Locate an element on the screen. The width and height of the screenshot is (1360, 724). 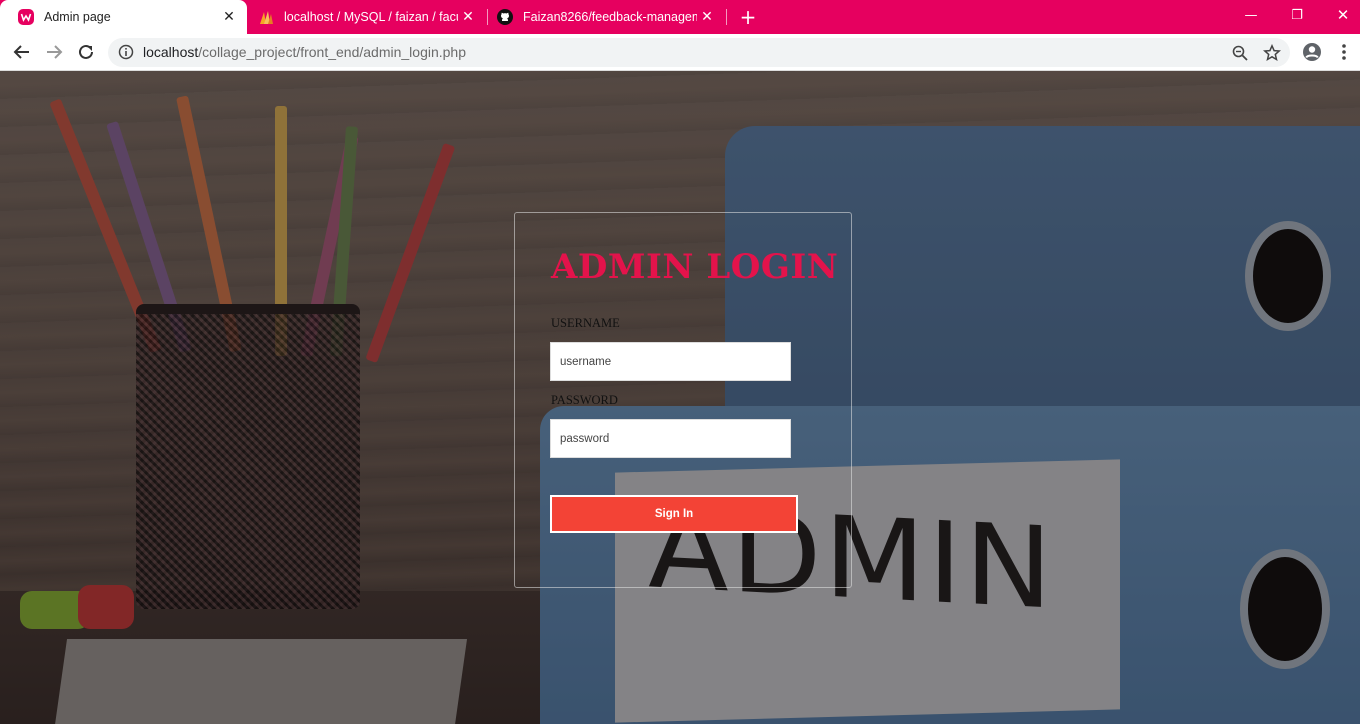
tab-phpmyadmin: localhost / MySQL / faizan / facul ✕ is located at coordinates (368, 17).